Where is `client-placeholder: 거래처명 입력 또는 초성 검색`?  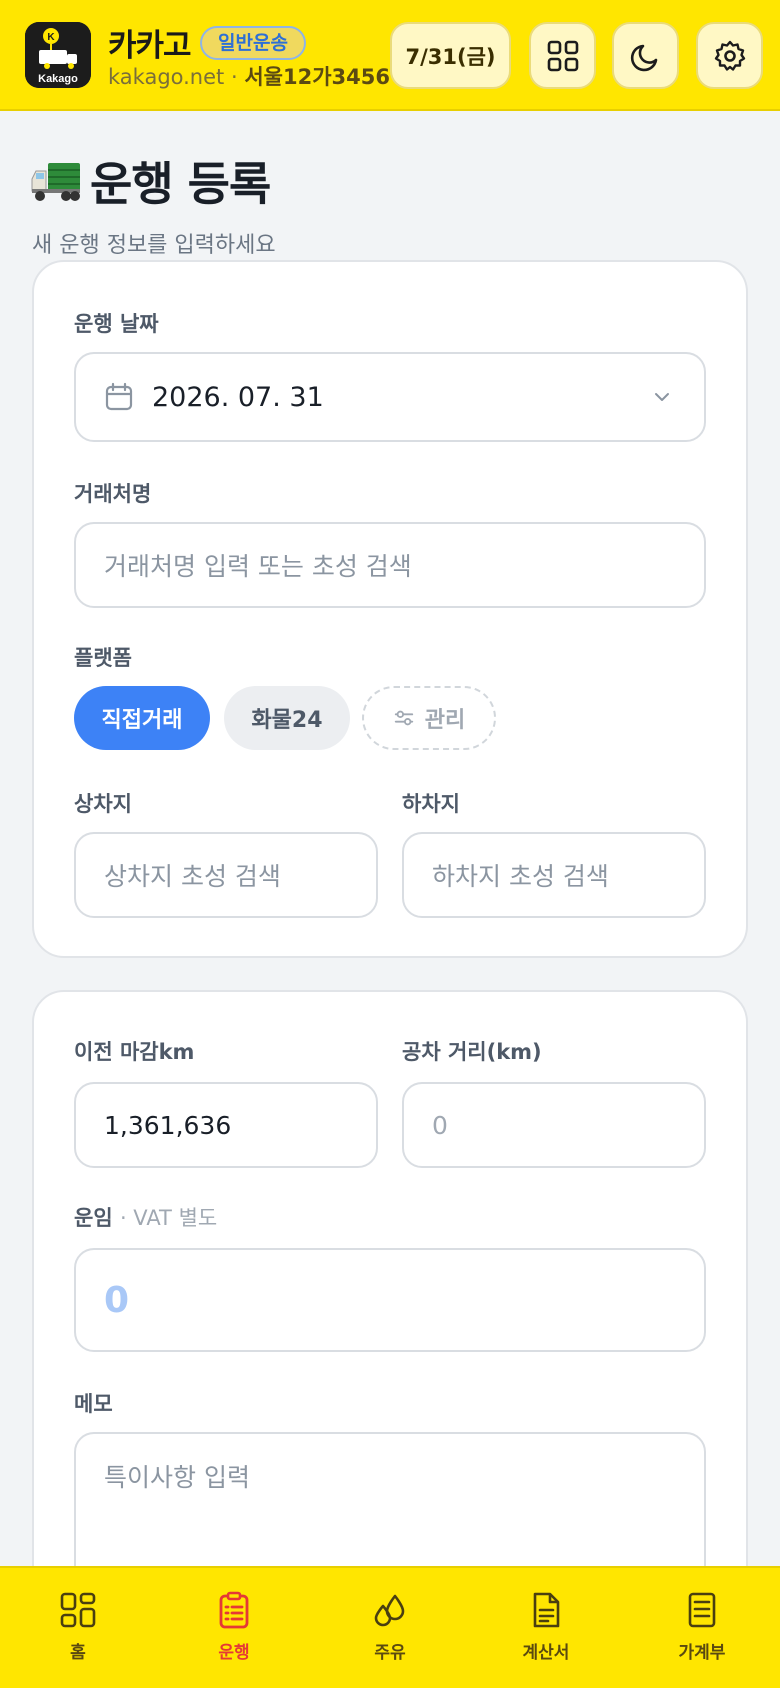 client-placeholder: 거래처명 입력 또는 초성 검색 is located at coordinates (258, 566).